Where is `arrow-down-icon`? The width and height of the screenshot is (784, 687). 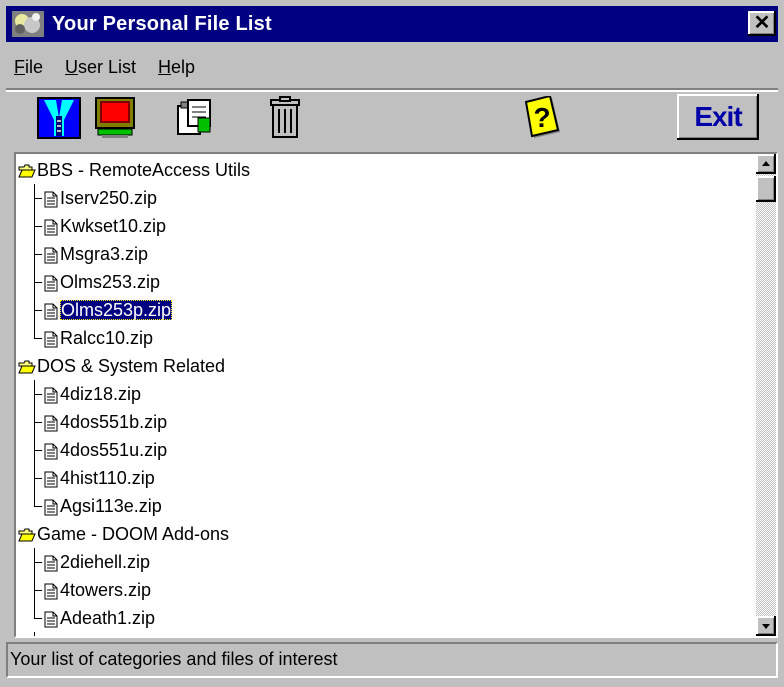
arrow-down-icon is located at coordinates (766, 626).